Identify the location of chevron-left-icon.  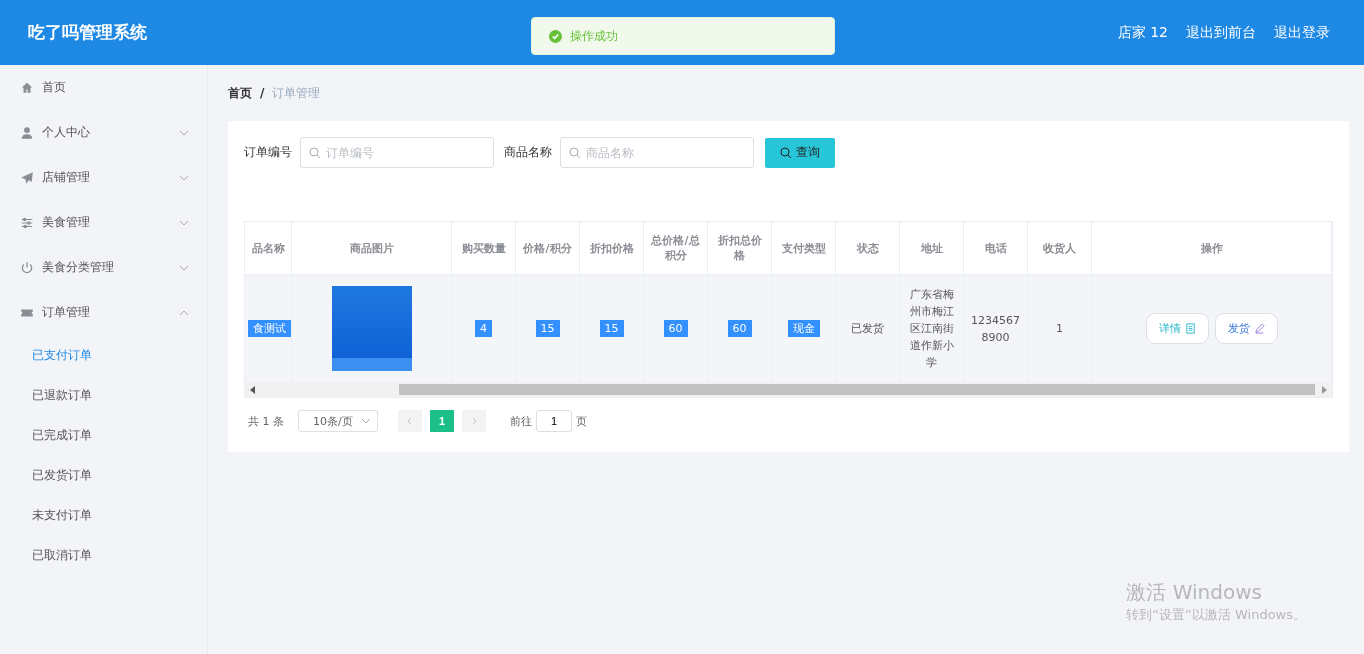
(410, 421).